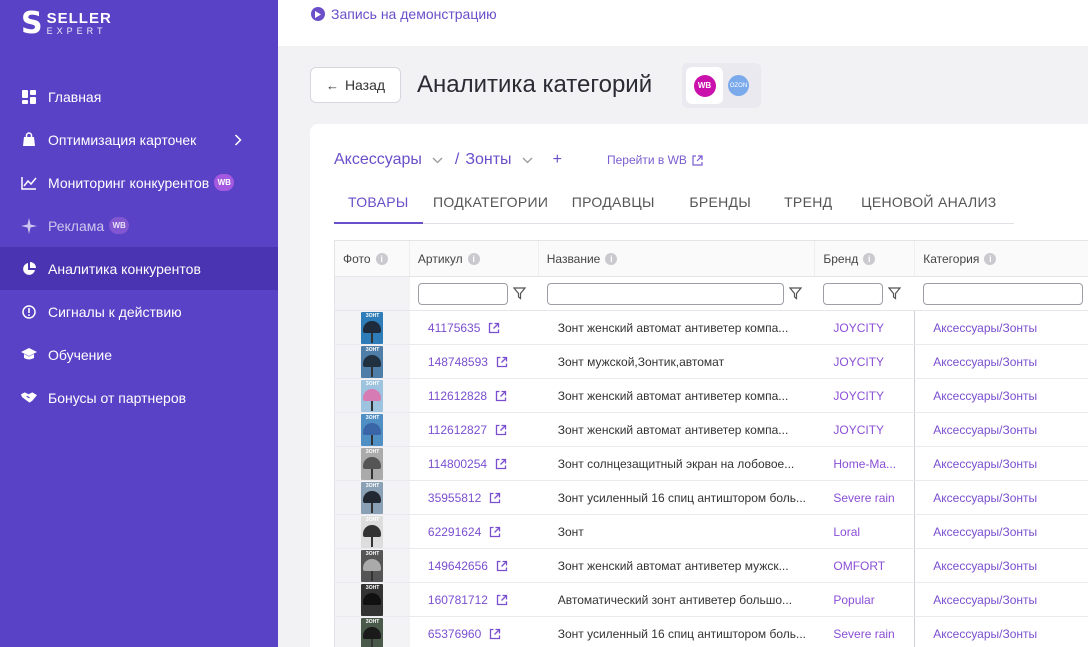  I want to click on sku-cell: 35955812, so click(474, 497).